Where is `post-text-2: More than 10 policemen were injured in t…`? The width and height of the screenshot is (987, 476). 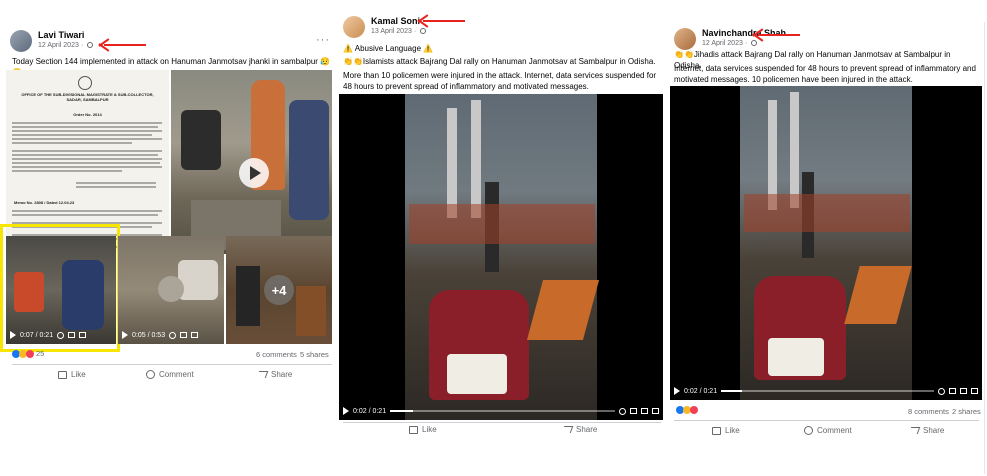
post-text-2: More than 10 policemen were injured in t… is located at coordinates (500, 81).